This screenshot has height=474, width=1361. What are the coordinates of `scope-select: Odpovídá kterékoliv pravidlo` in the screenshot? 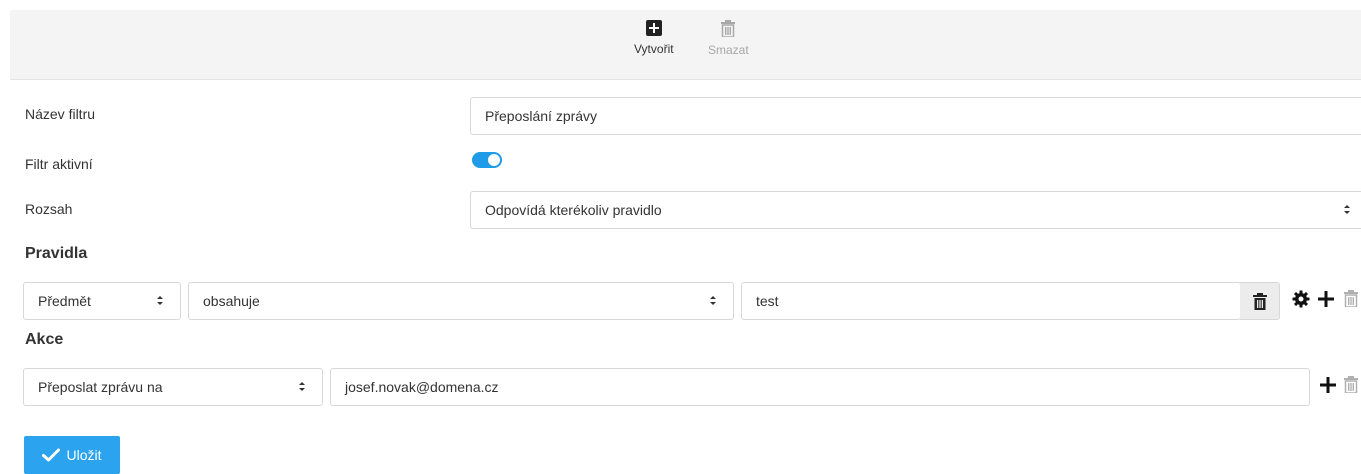 It's located at (915, 210).